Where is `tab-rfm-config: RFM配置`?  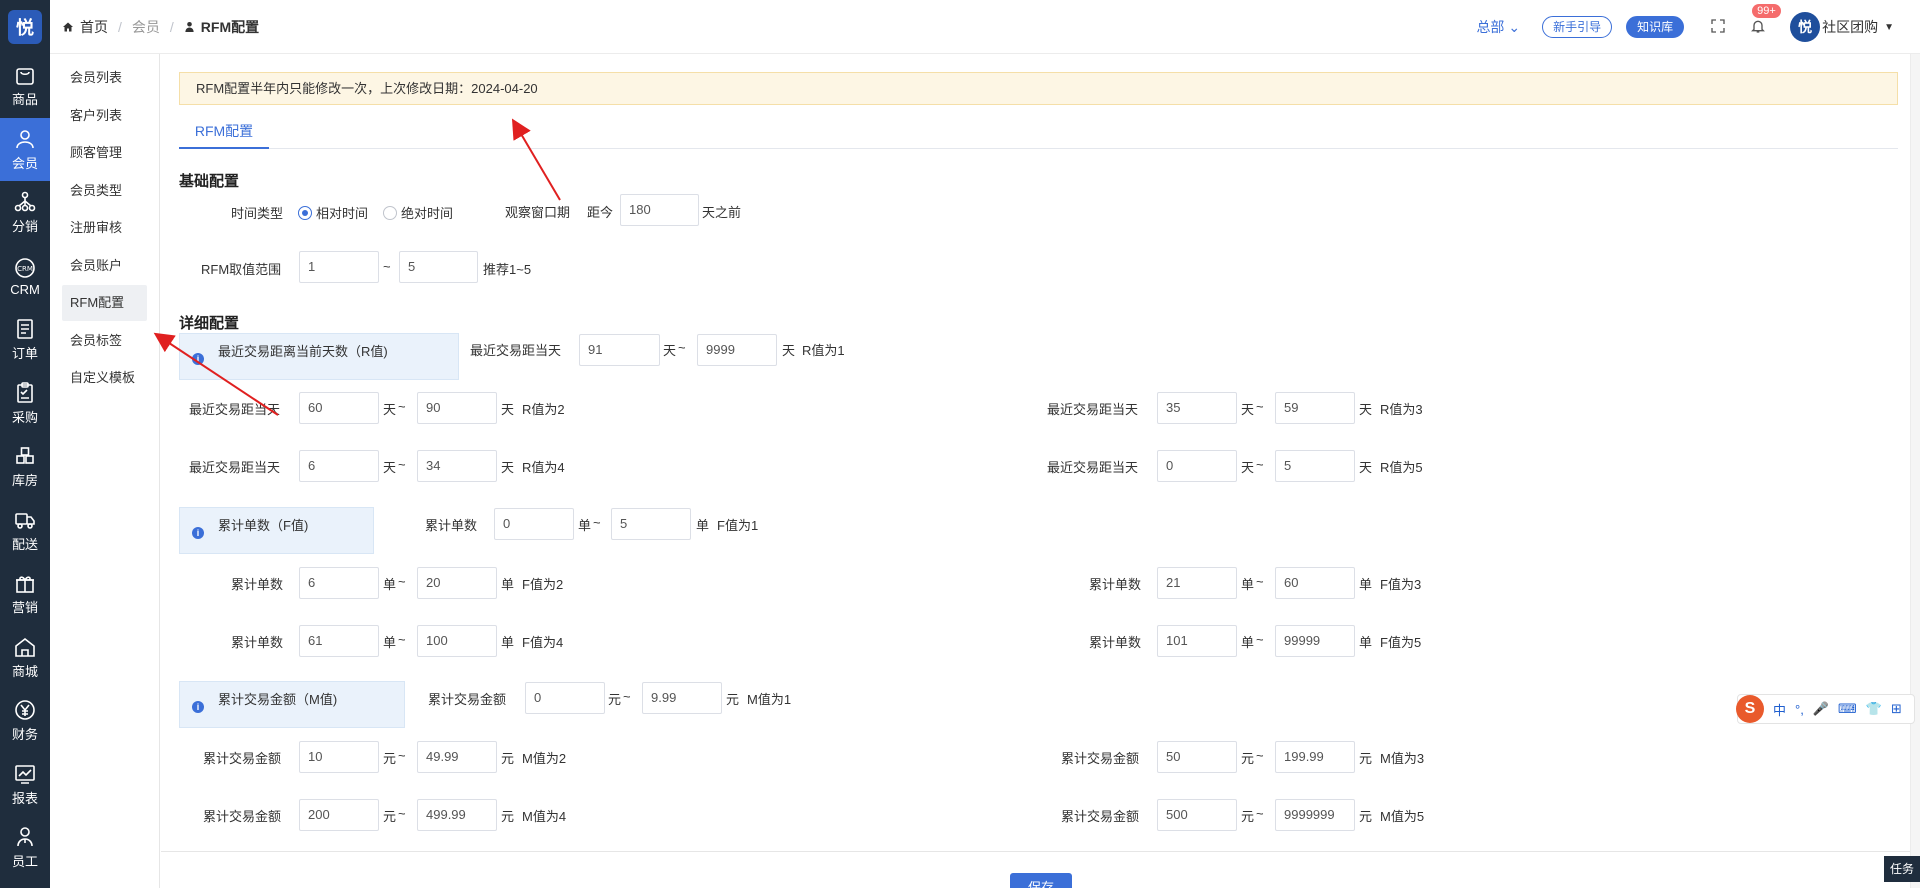
tab-rfm-config: RFM配置 is located at coordinates (224, 133).